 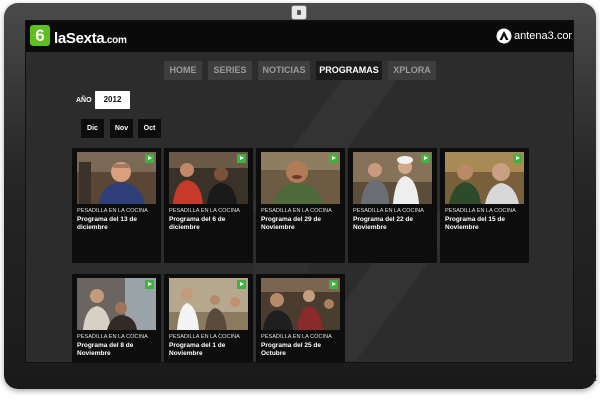 What do you see at coordinates (504, 36) in the screenshot?
I see `antena3-icon` at bounding box center [504, 36].